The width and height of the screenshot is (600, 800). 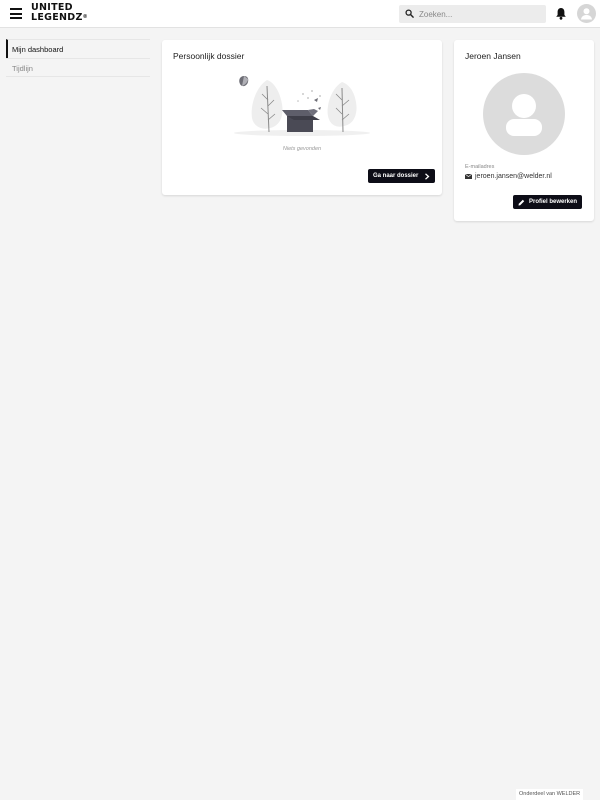 I want to click on sidebar-nav: Mijn dashboard Tijdlijn, so click(x=78, y=58).